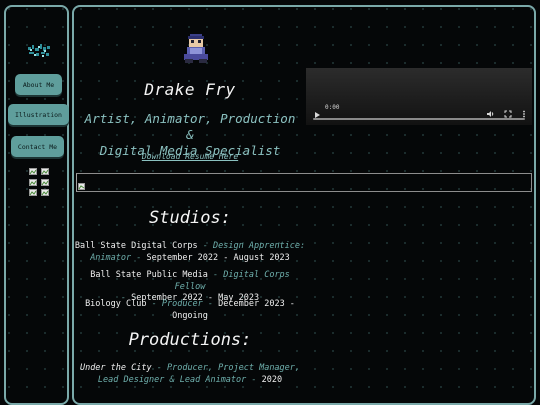 This screenshot has height=405, width=540. I want to click on nav-contact-me-button: Contact Me, so click(37, 146).